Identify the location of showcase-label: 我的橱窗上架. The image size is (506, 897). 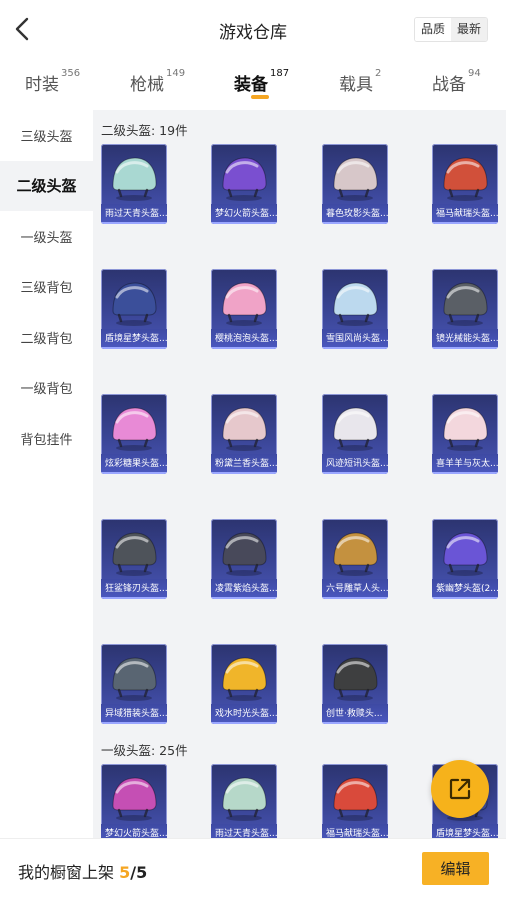
(66, 872).